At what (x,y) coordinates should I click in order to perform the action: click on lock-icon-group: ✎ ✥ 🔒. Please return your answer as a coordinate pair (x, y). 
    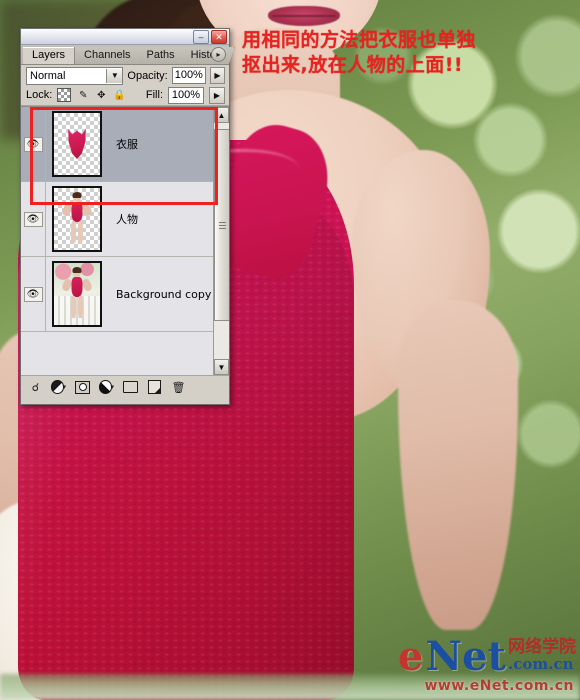
    Looking at the image, I should click on (91, 95).